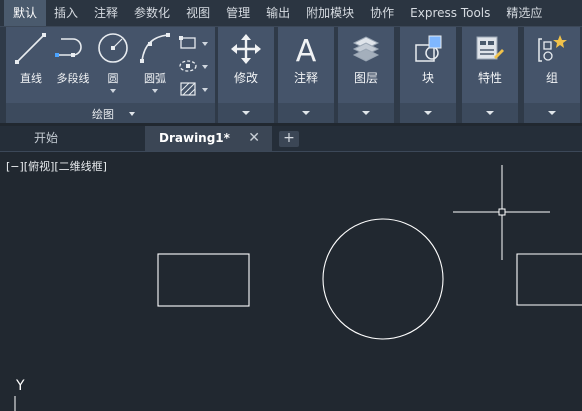  Describe the element at coordinates (382, 13) in the screenshot. I see `tab-collaborate: 协作` at that location.